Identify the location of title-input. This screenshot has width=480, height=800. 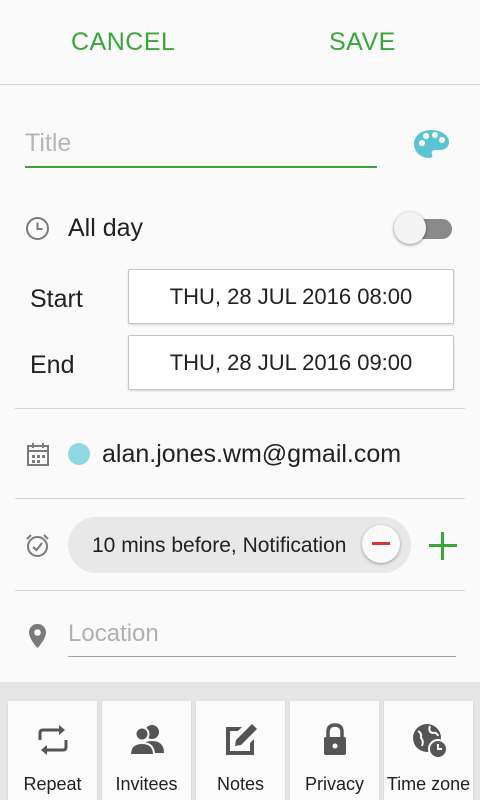
(201, 144).